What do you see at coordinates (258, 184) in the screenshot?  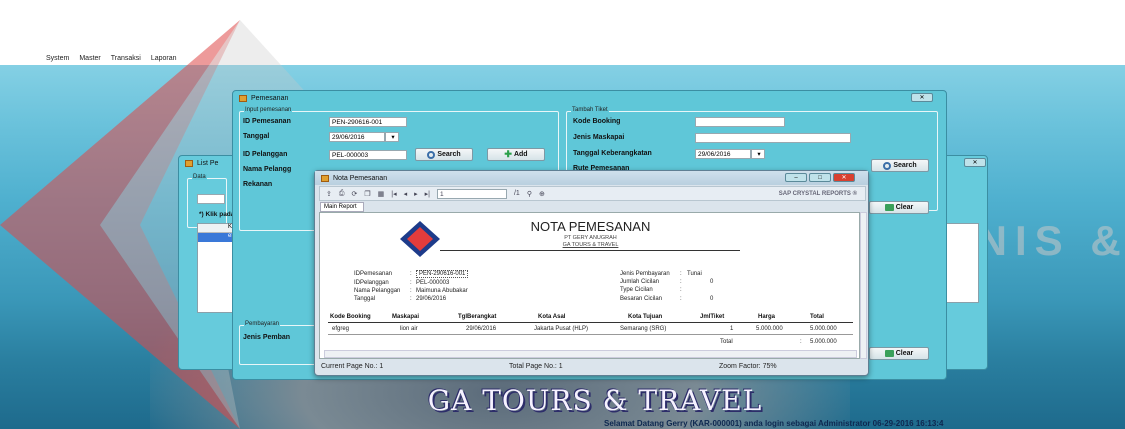 I see `rekanan-label: Rekanan` at bounding box center [258, 184].